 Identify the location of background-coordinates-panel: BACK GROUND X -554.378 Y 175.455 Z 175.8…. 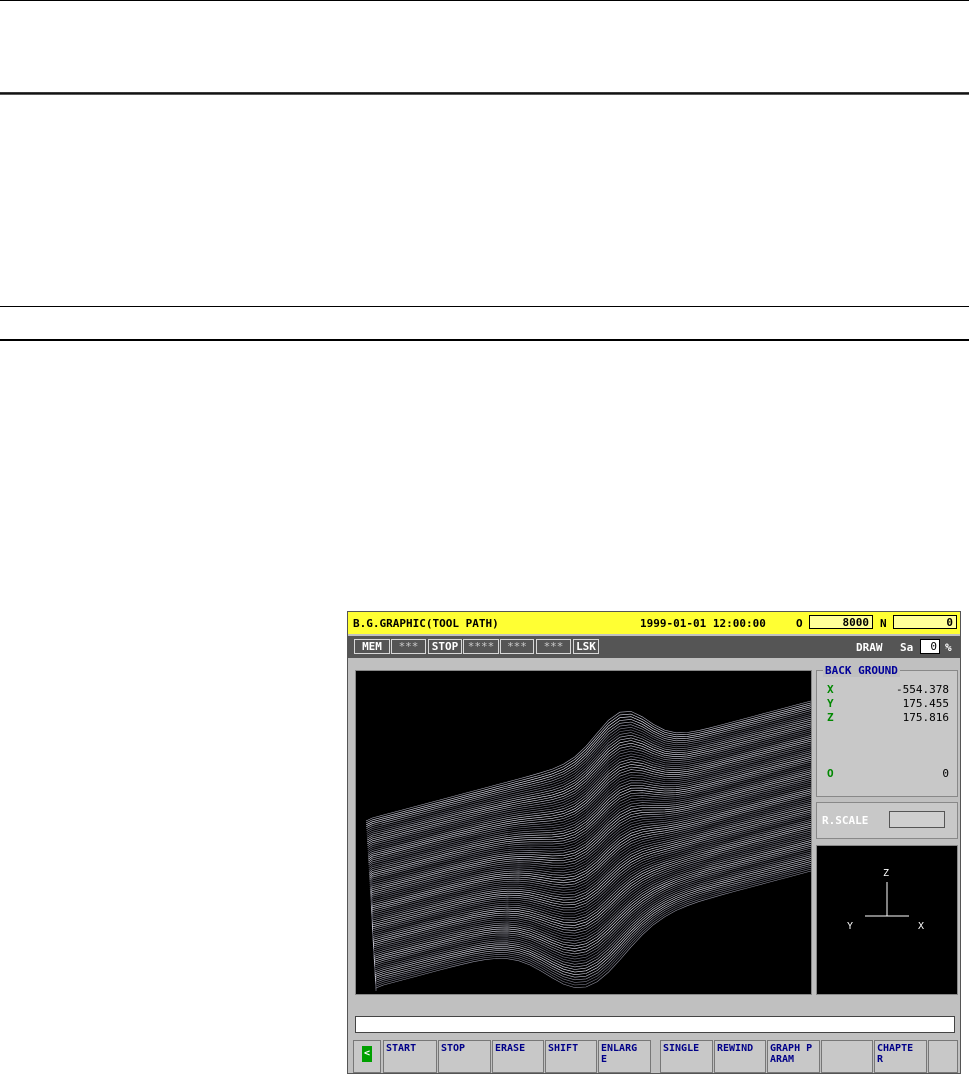
(887, 730).